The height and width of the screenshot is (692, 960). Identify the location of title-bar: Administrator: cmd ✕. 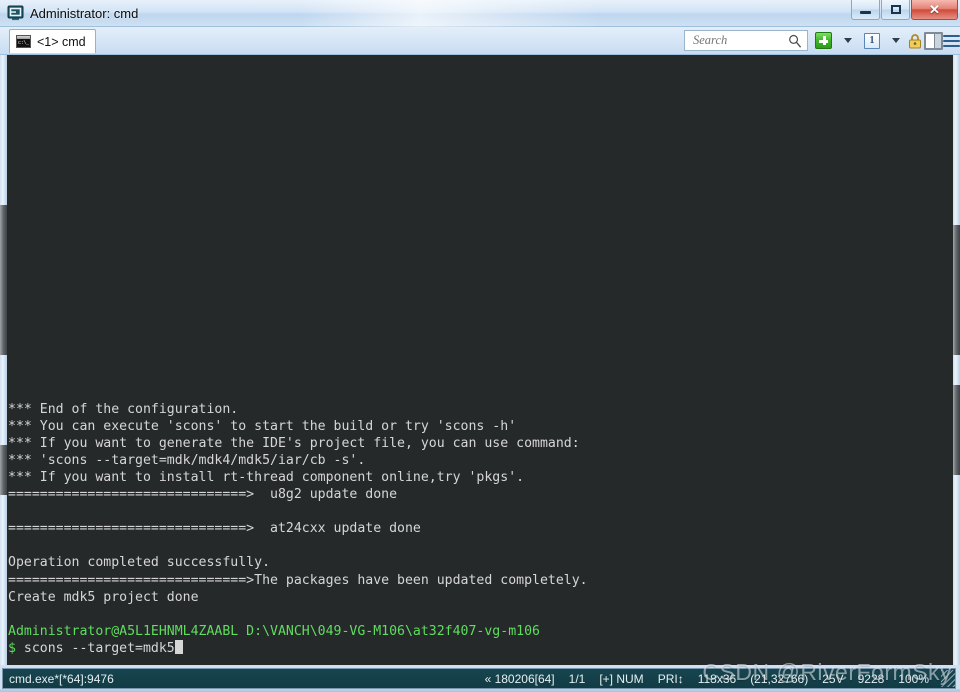
(480, 13).